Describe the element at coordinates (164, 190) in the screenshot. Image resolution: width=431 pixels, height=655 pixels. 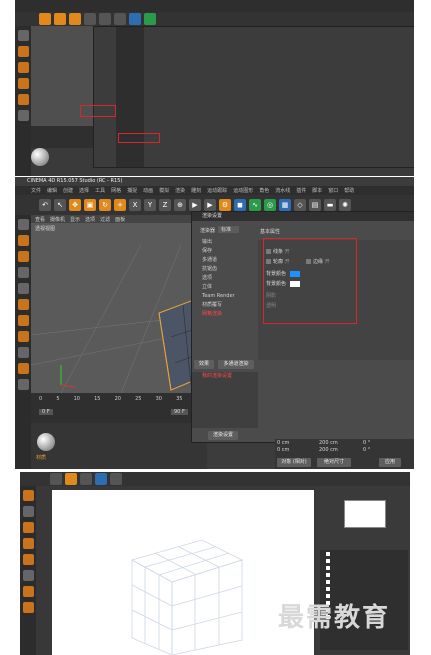
I see `menu-simulate: 模拟` at that location.